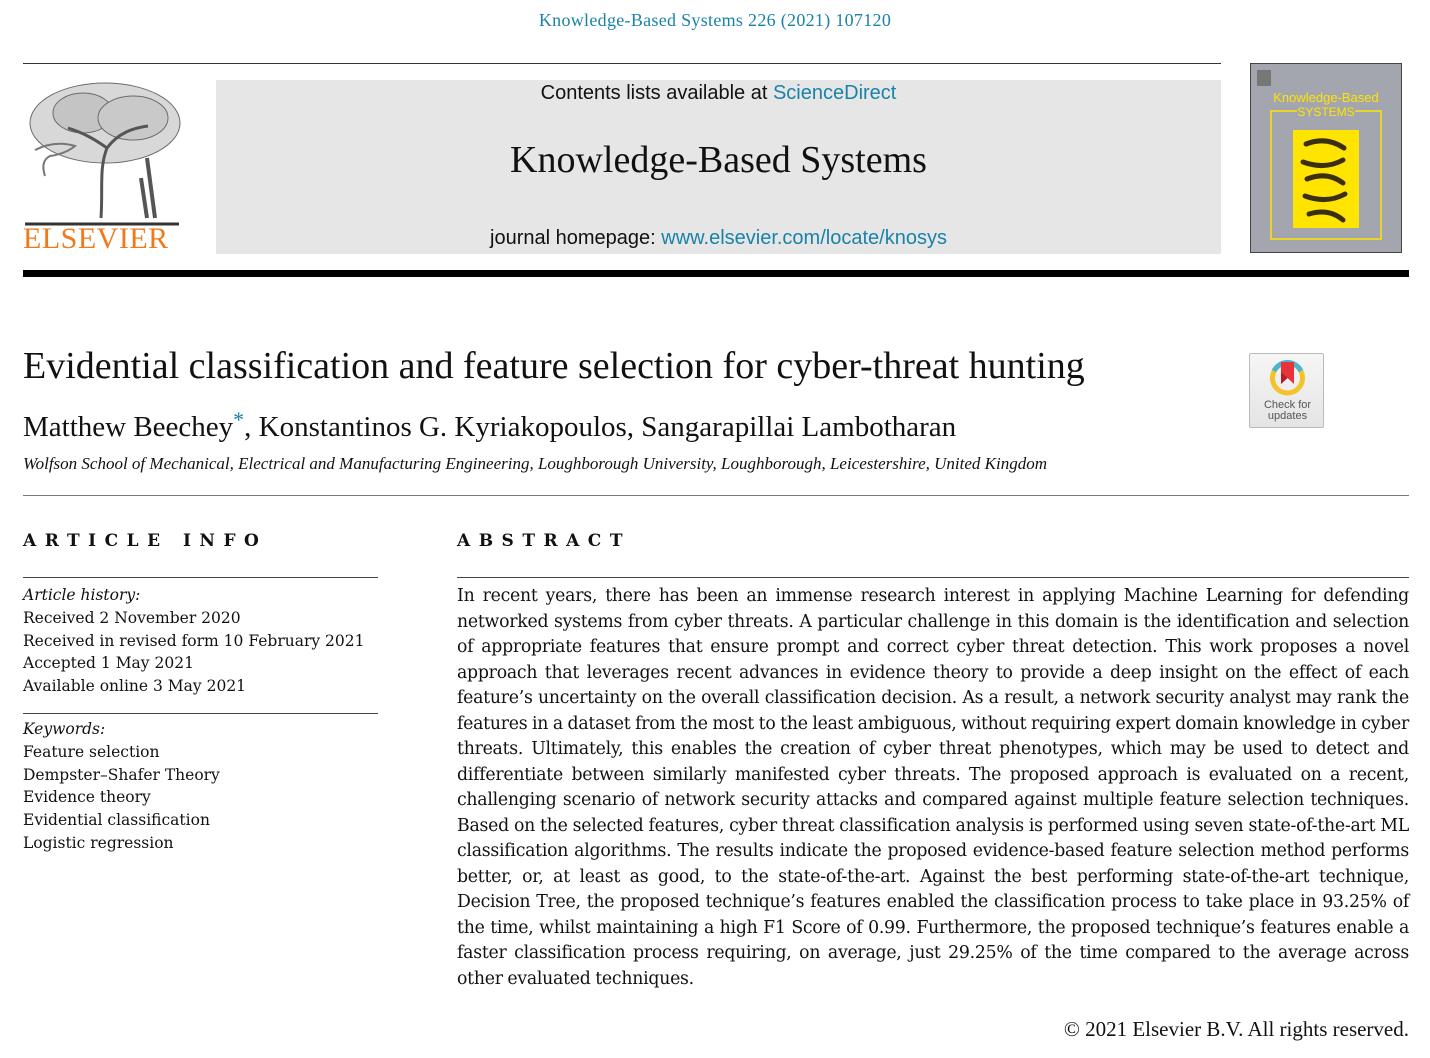  Describe the element at coordinates (121, 774) in the screenshot. I see `keyword-item: Dempster–Shafer Theory` at that location.